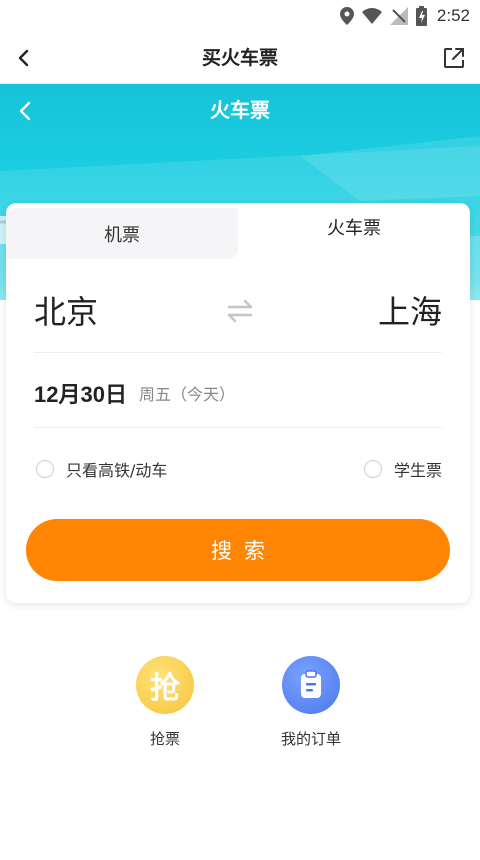 This screenshot has width=480, height=860. I want to click on external-link-icon, so click(454, 58).